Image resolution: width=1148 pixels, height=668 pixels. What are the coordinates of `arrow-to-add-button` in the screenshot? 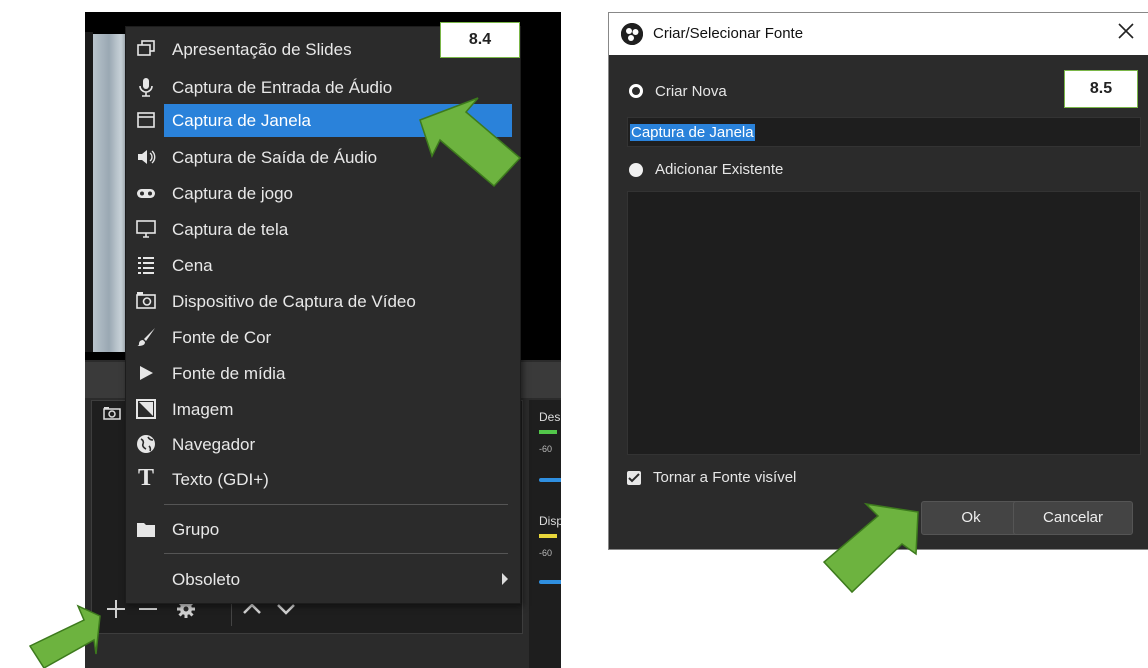 It's located at (64, 636).